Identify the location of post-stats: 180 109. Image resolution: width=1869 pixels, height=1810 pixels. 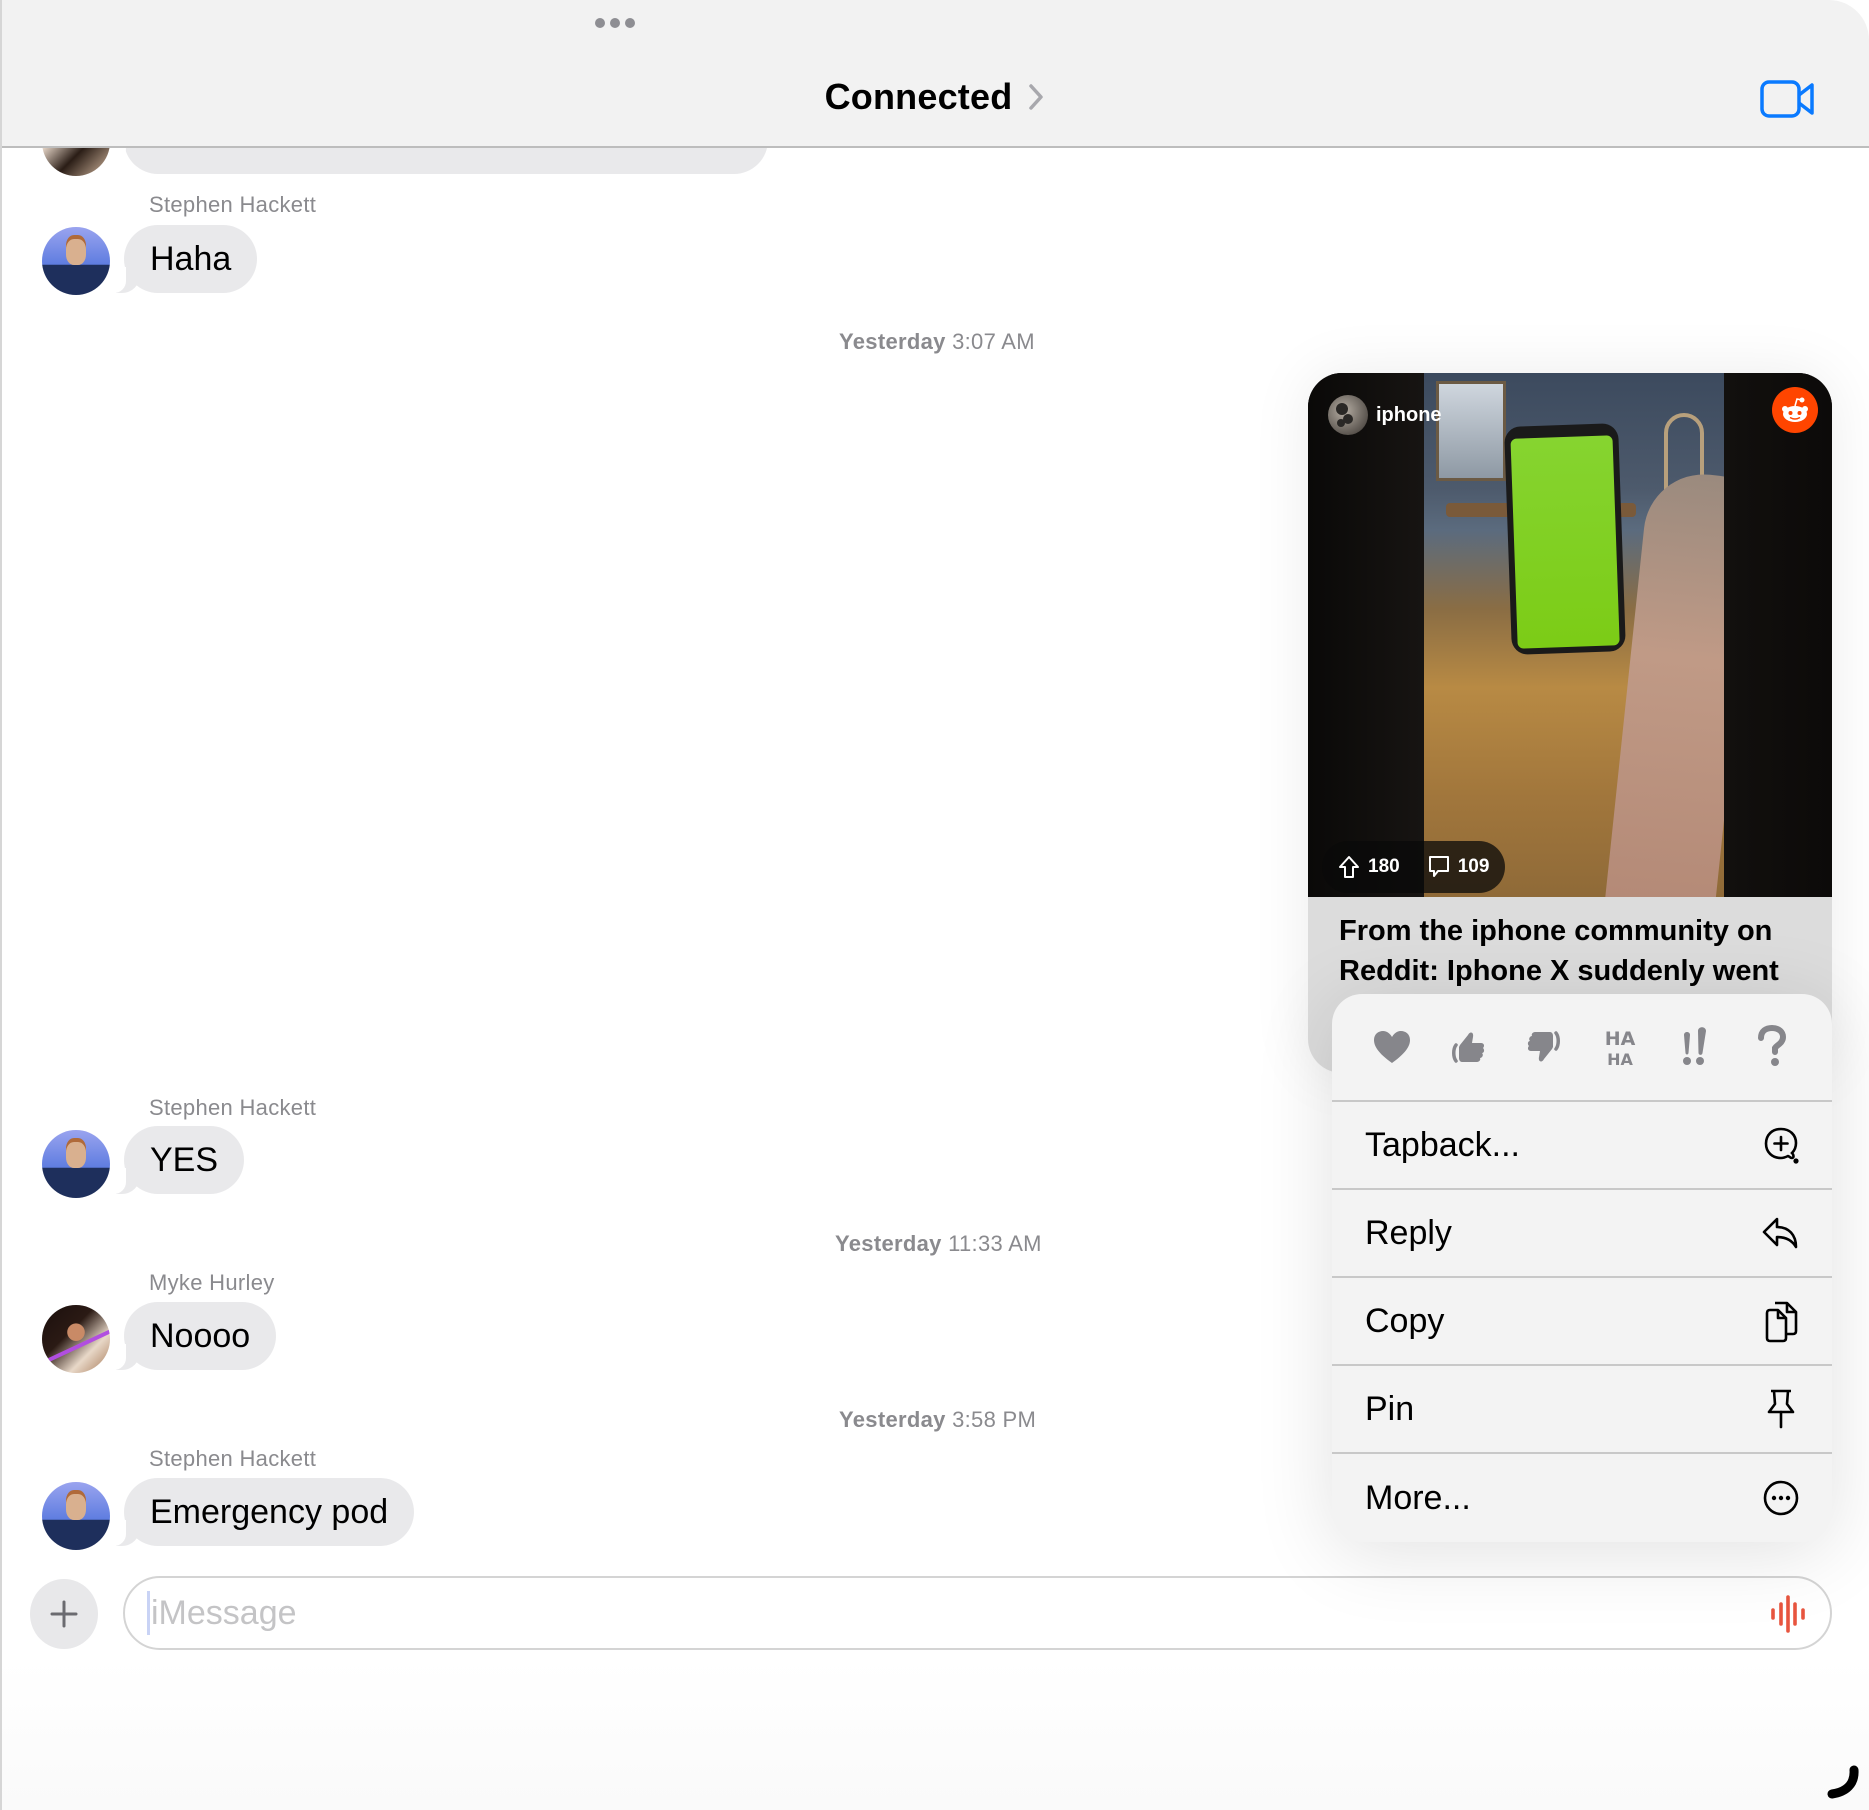
(1414, 867).